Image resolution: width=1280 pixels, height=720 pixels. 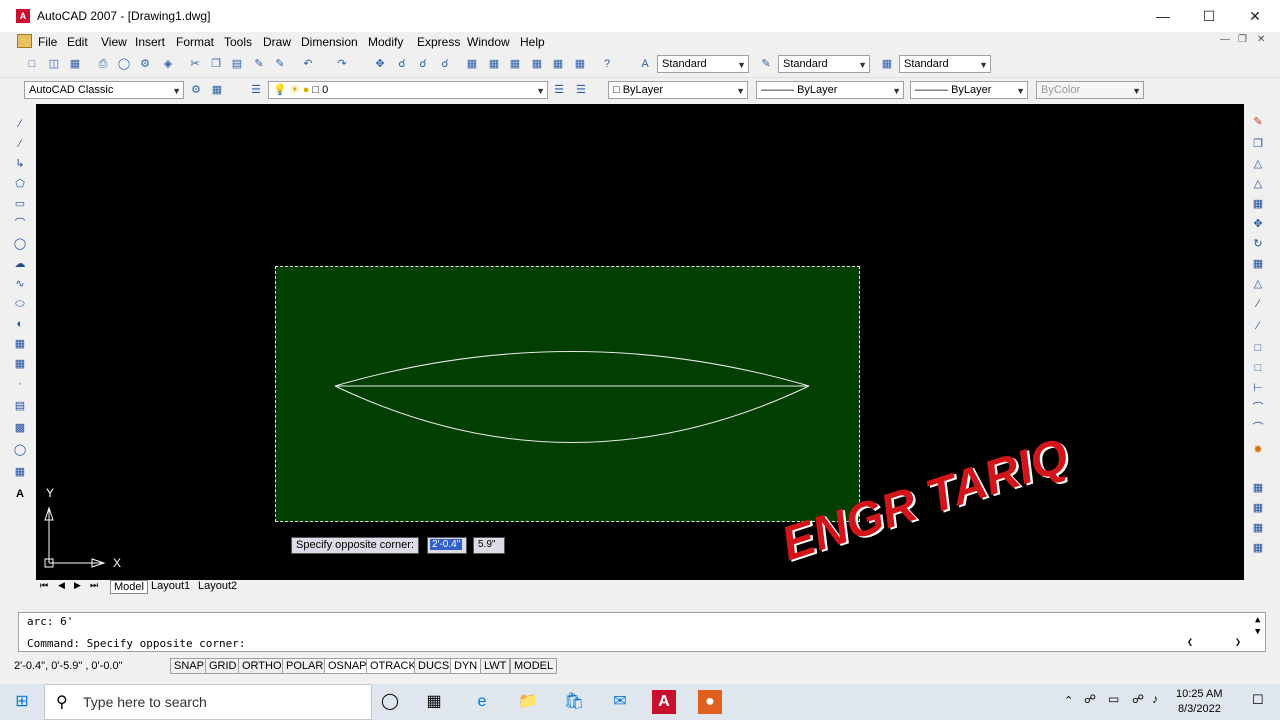 What do you see at coordinates (1258, 528) in the screenshot?
I see `send-to-back-icon: ▦` at bounding box center [1258, 528].